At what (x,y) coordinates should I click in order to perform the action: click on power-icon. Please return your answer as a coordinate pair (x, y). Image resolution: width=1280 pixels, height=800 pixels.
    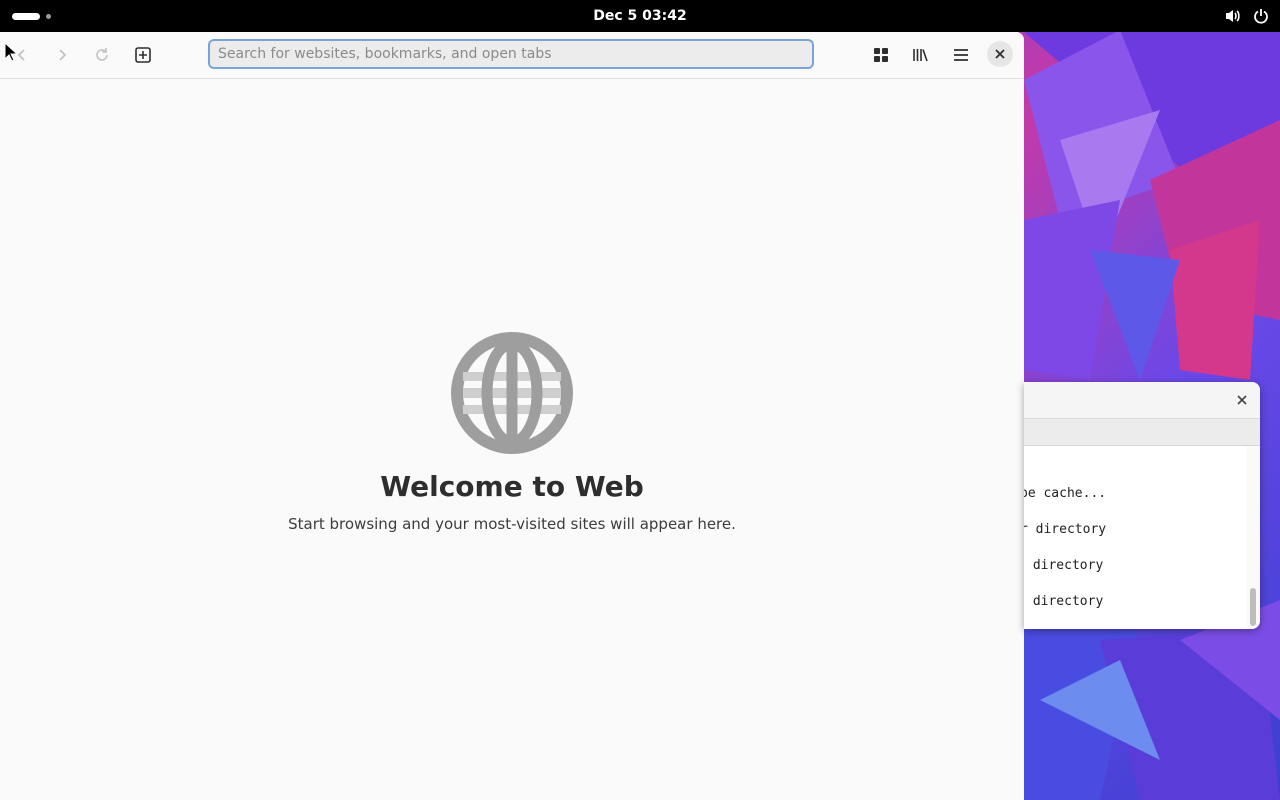
    Looking at the image, I should click on (1261, 16).